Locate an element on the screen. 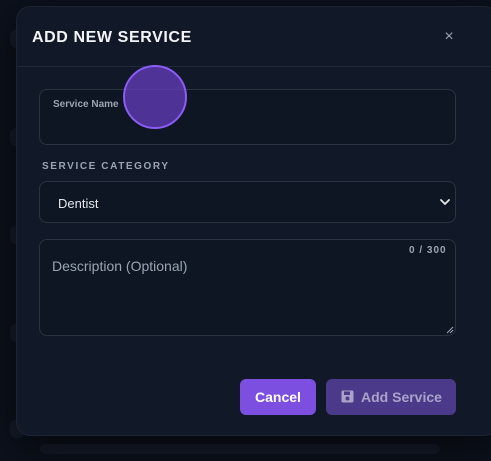  chevron-down-icon is located at coordinates (445, 202).